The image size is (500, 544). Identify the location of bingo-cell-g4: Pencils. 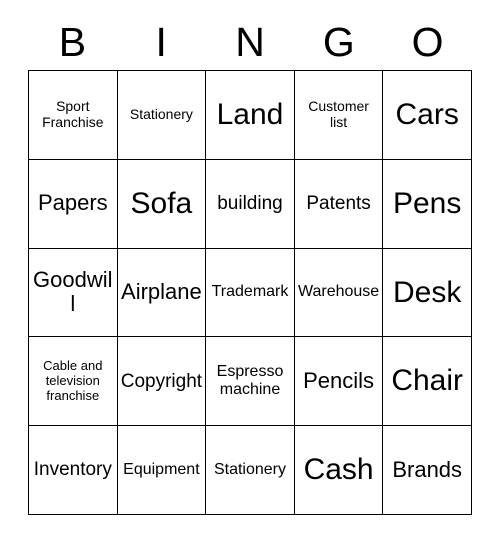
(339, 382).